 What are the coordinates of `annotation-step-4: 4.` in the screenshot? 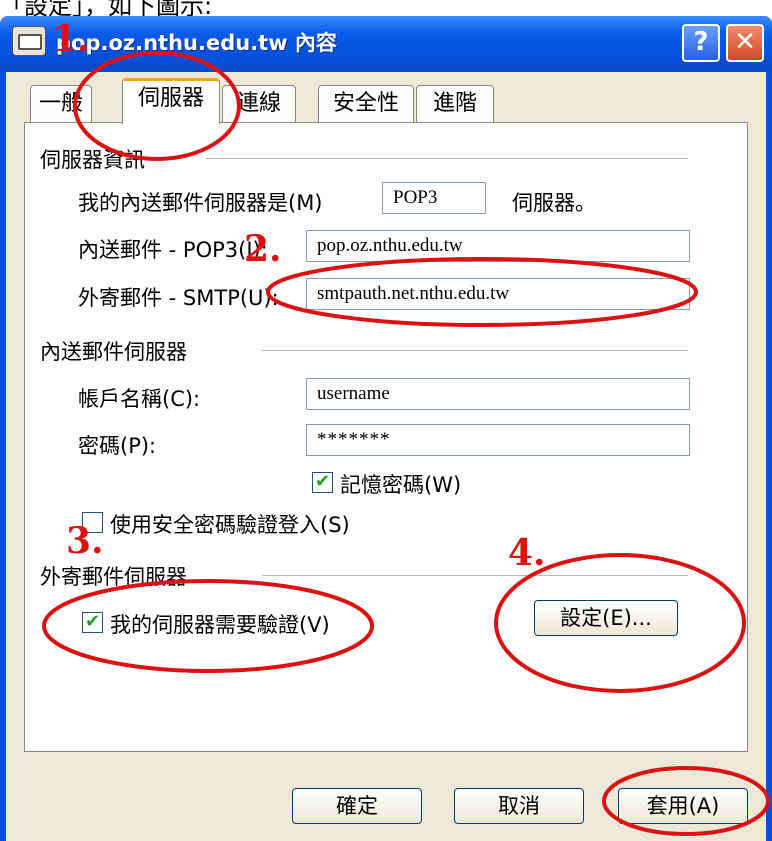 It's located at (527, 553).